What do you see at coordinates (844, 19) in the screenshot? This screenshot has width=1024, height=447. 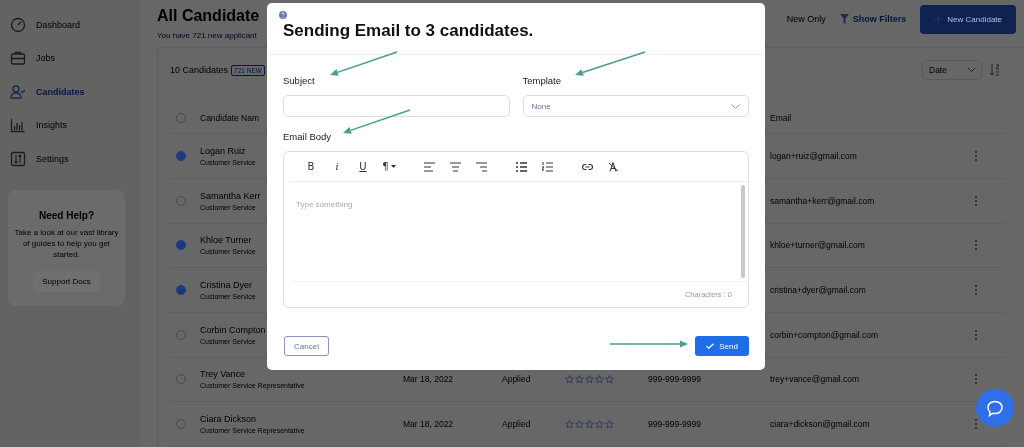 I see `filter-icon` at bounding box center [844, 19].